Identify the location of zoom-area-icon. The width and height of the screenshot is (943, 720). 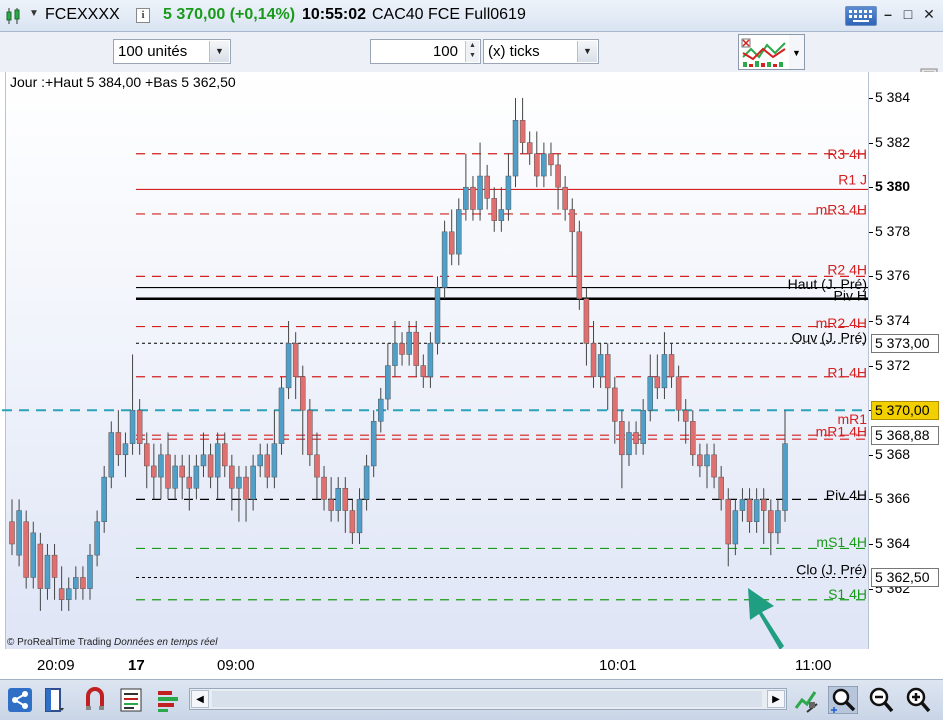
(843, 700).